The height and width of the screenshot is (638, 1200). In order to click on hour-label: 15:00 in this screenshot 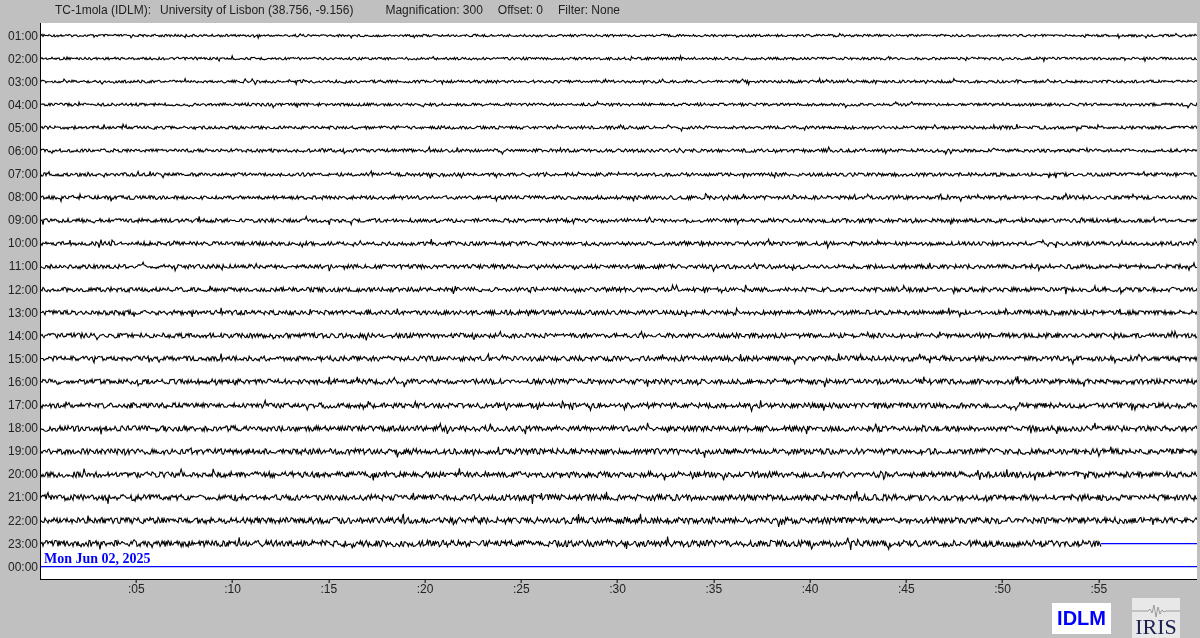, I will do `click(23, 359)`.